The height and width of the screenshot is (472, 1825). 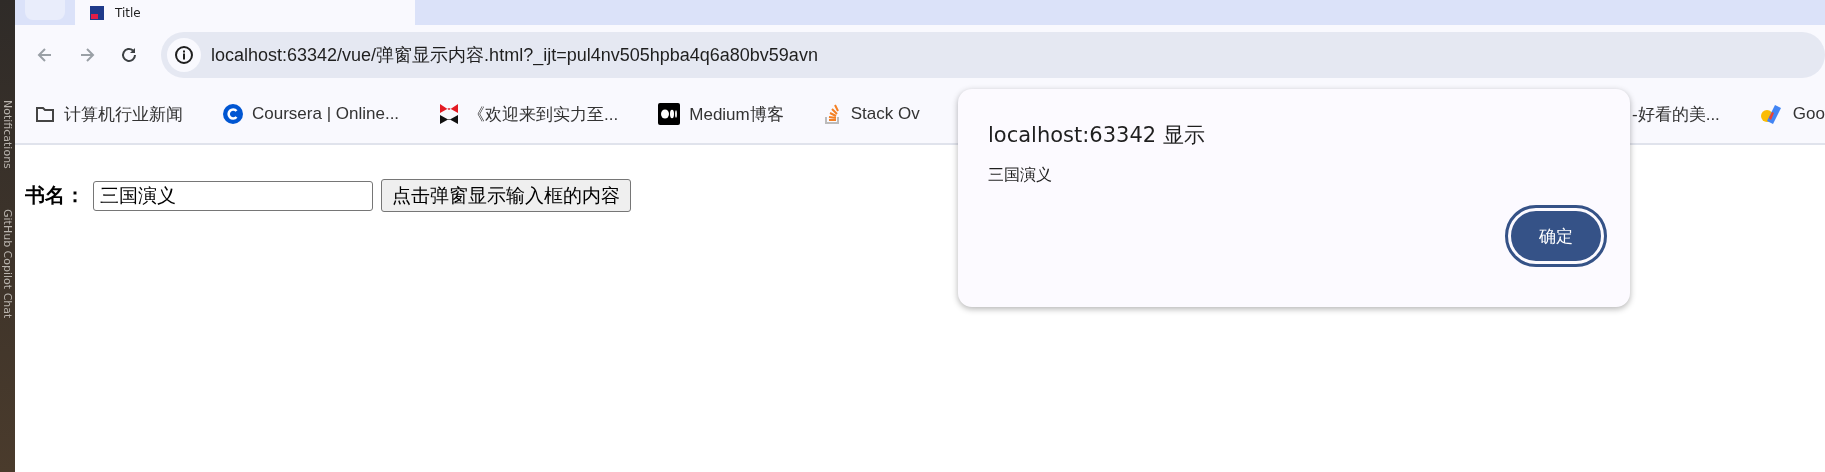 I want to click on bookmark: Stack Ov, so click(x=871, y=114).